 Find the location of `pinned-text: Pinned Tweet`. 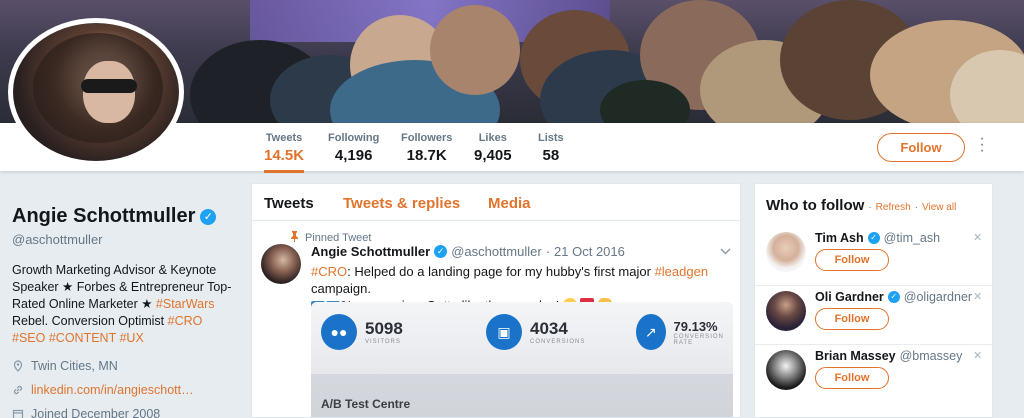

pinned-text: Pinned Tweet is located at coordinates (338, 238).